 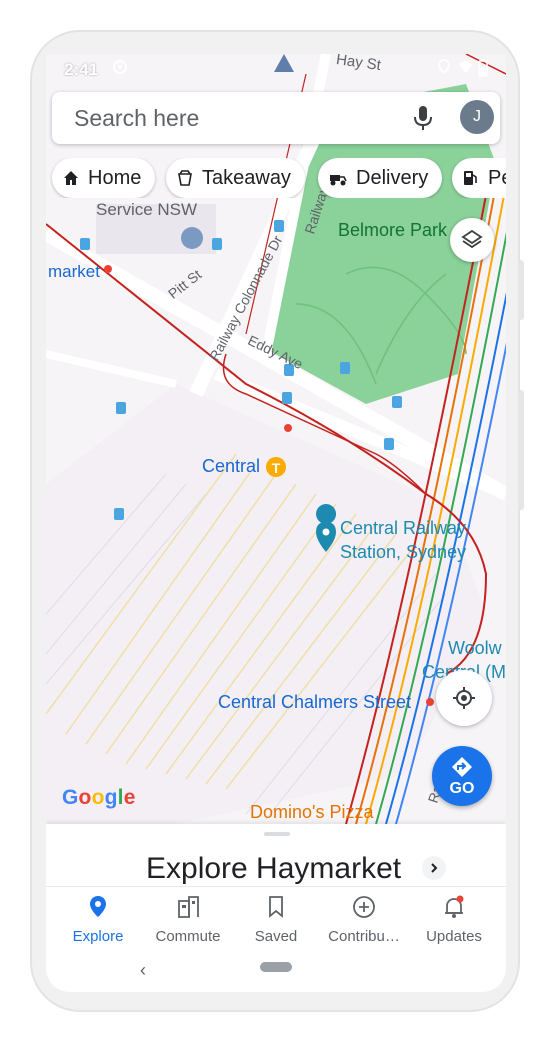 What do you see at coordinates (231, 466) in the screenshot?
I see `transit-label-central: Central` at bounding box center [231, 466].